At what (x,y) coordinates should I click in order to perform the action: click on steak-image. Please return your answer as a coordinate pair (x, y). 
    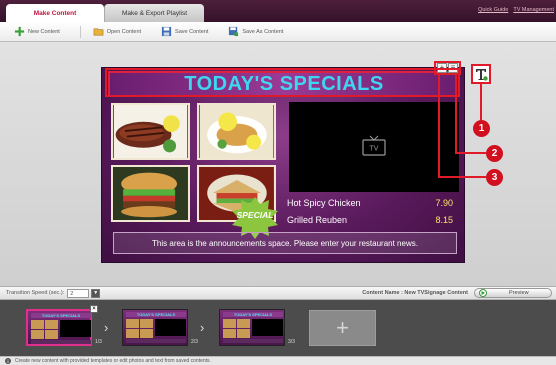
    Looking at the image, I should click on (150, 131).